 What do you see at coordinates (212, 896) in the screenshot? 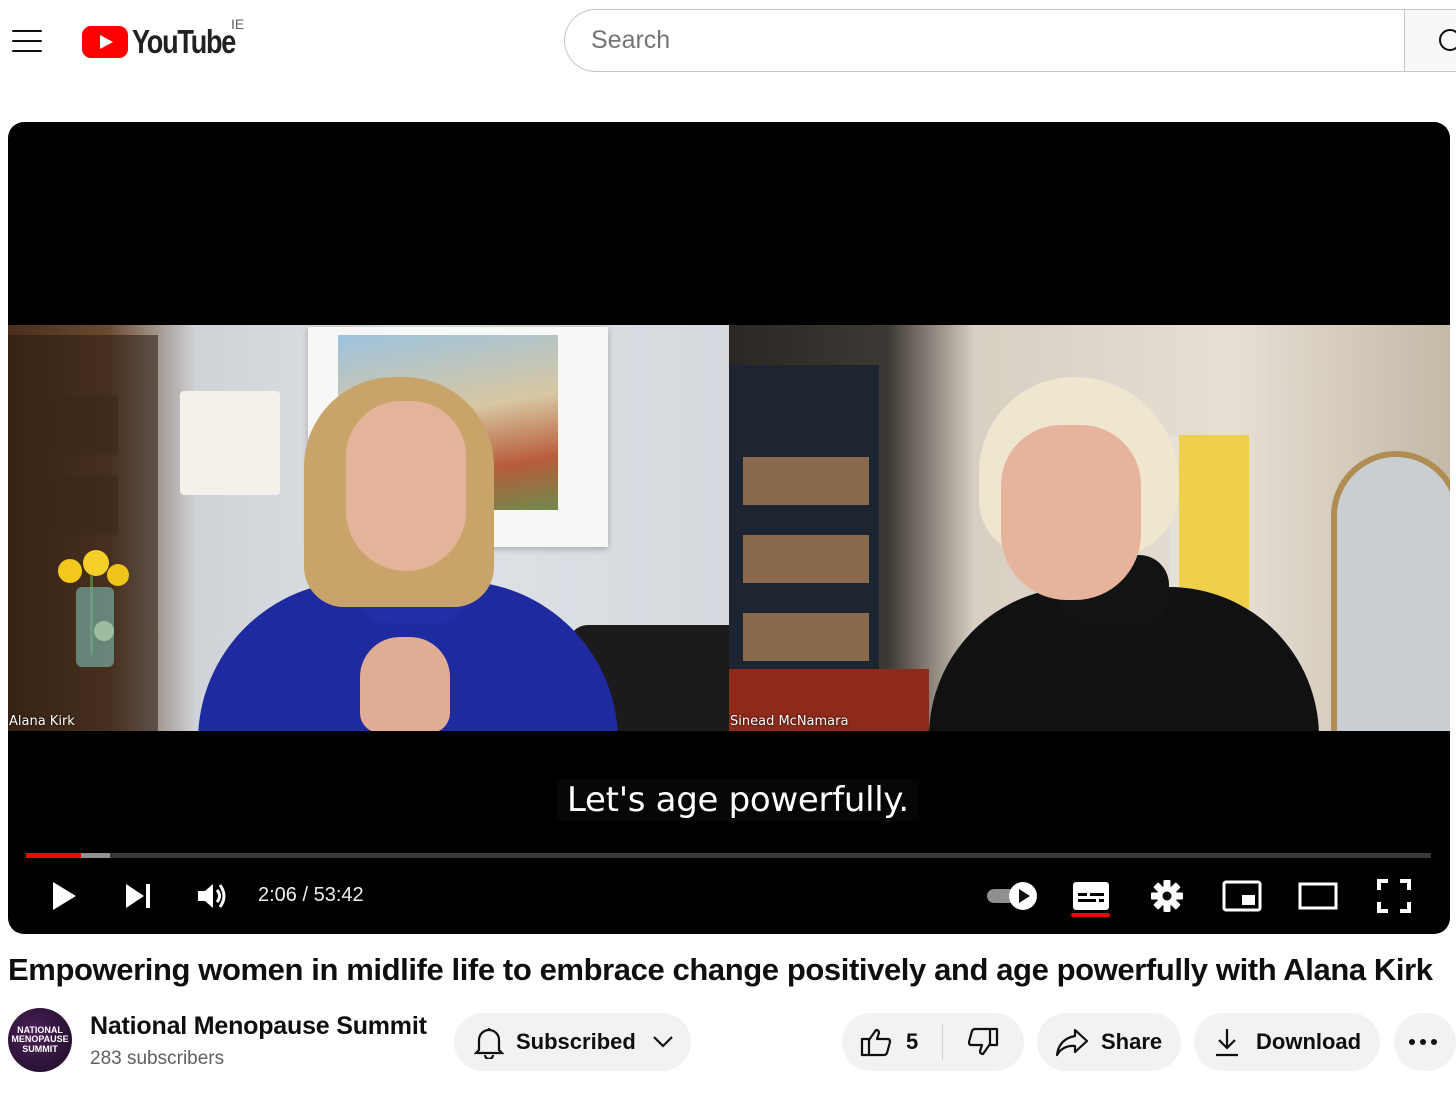
I see `volume-icon` at bounding box center [212, 896].